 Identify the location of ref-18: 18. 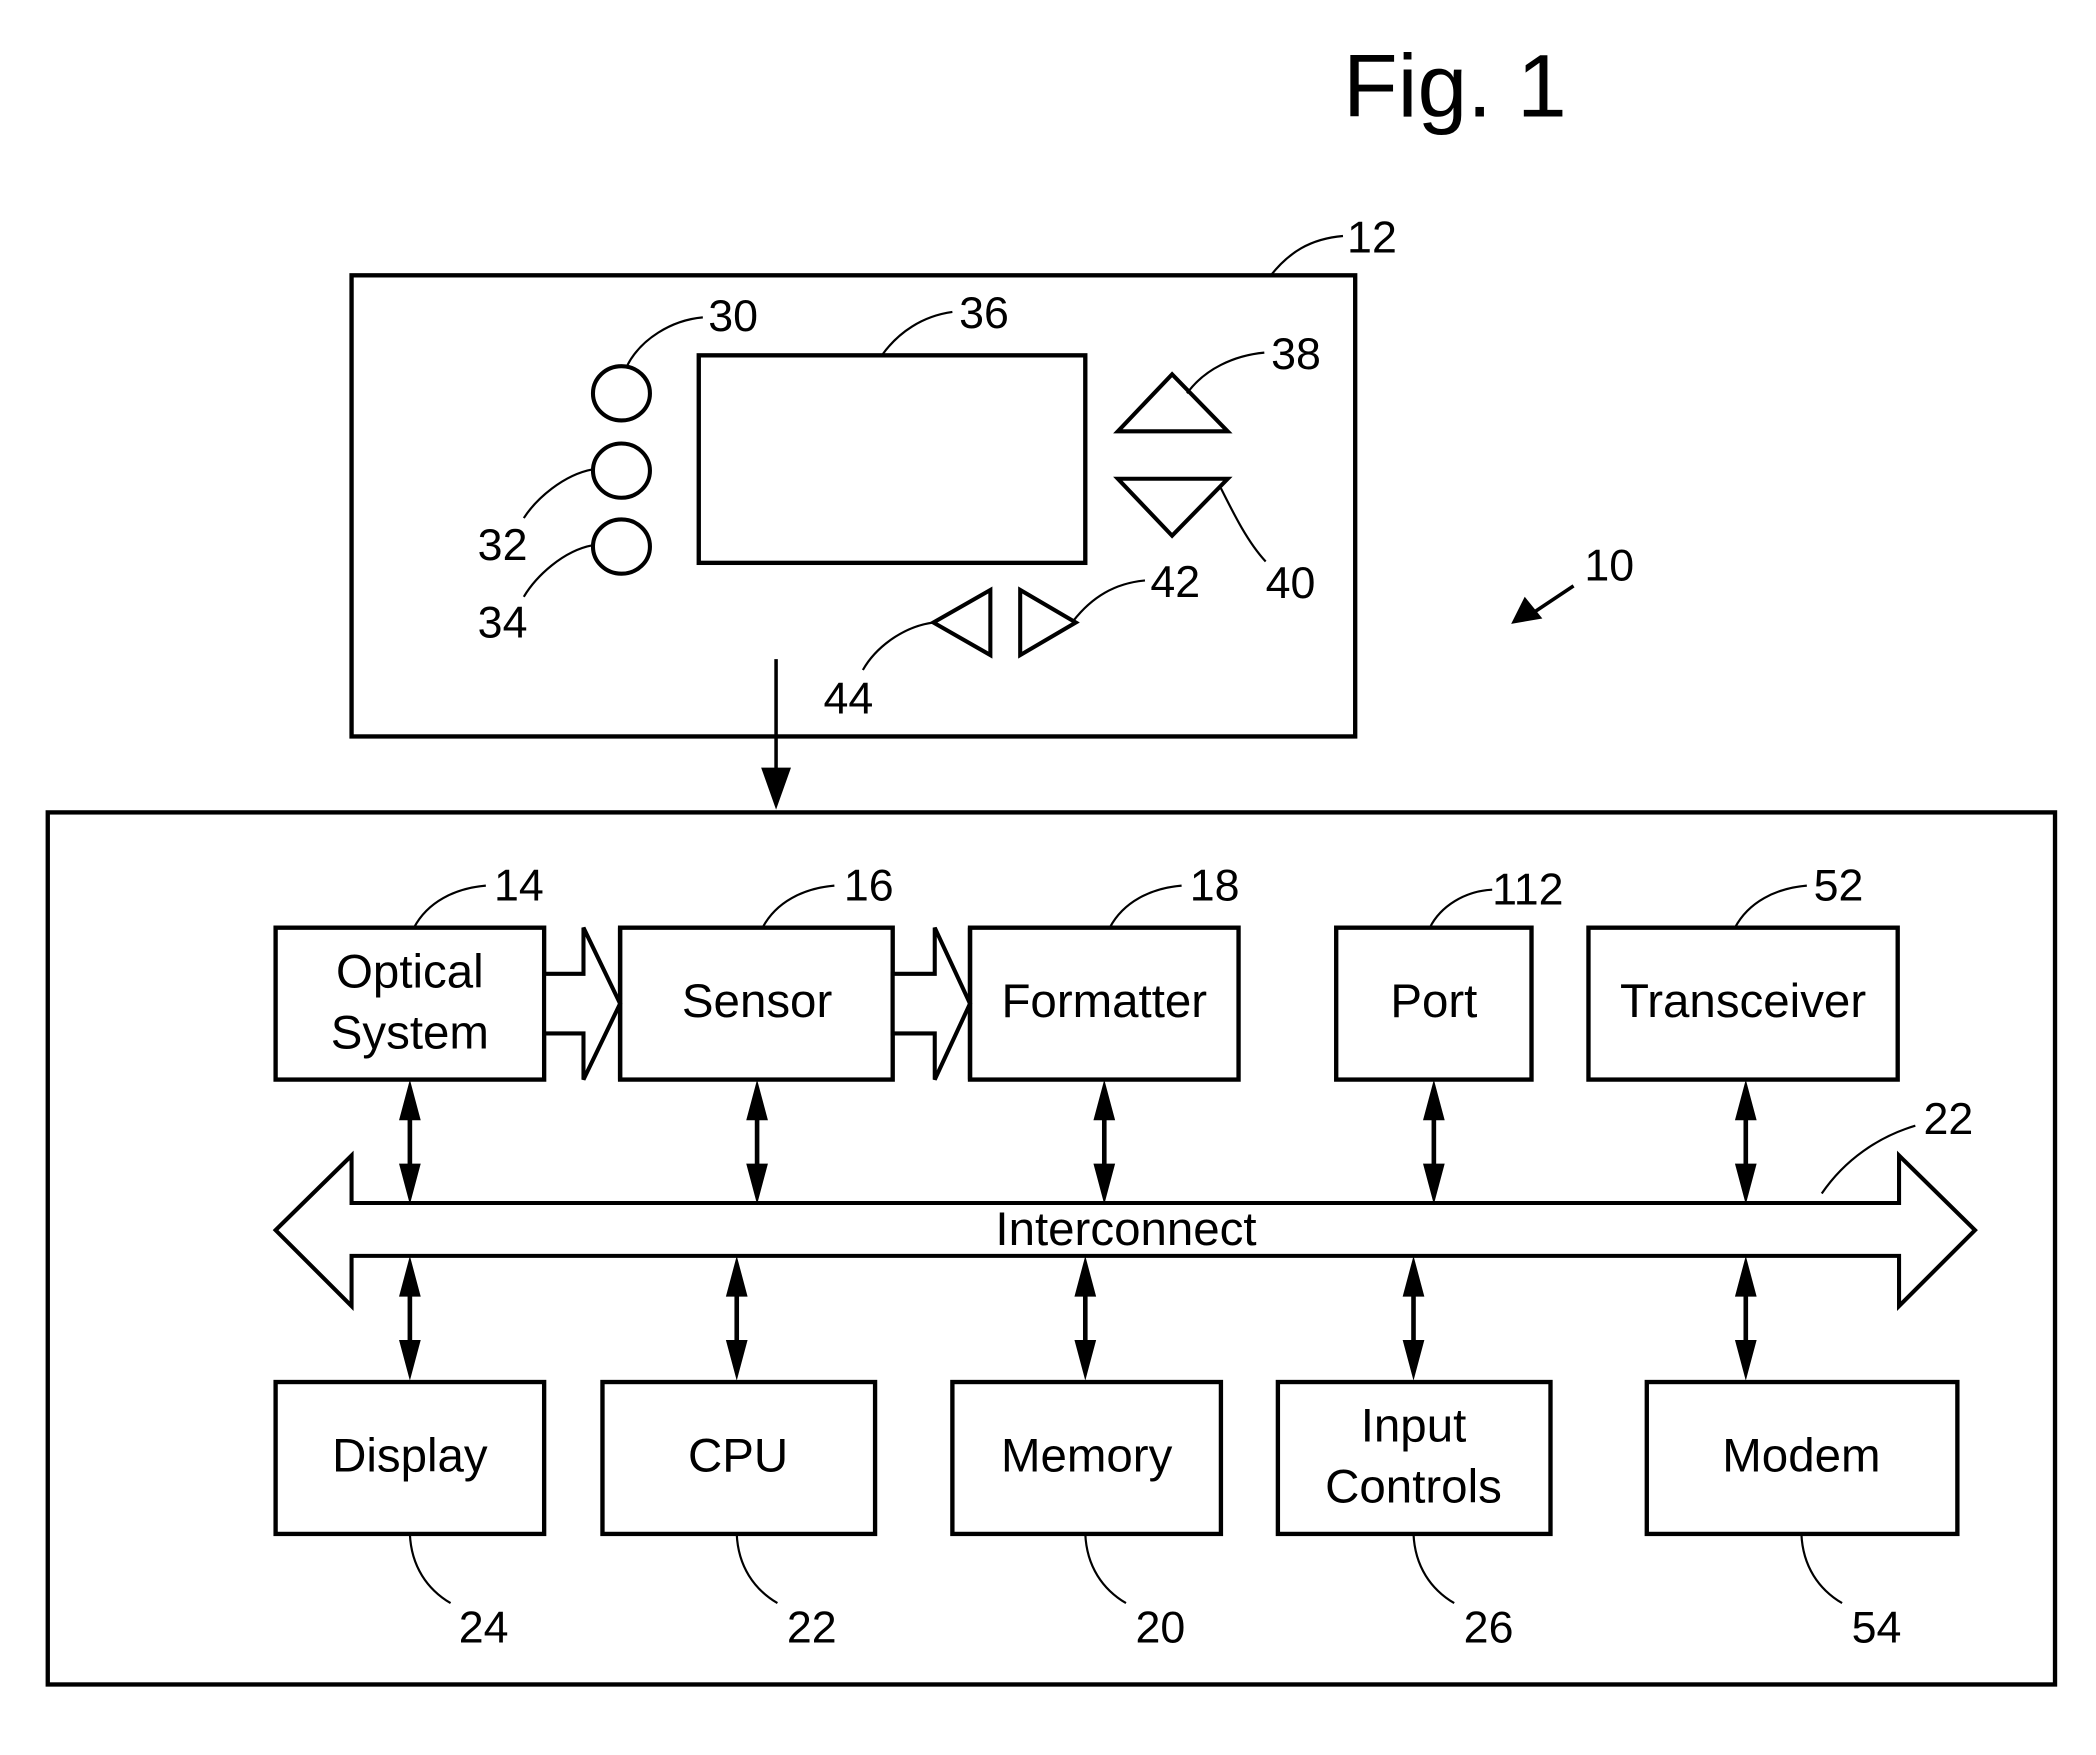
(1215, 886).